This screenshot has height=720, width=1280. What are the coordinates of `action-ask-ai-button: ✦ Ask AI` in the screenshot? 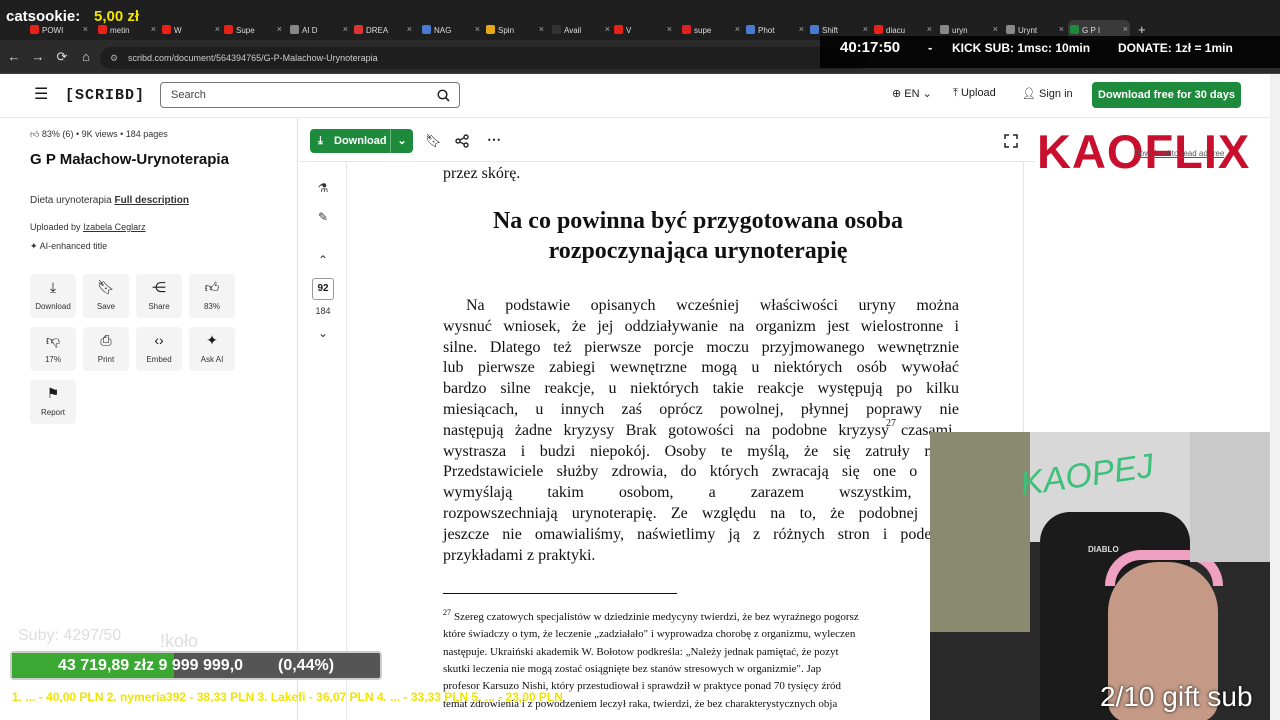 It's located at (212, 349).